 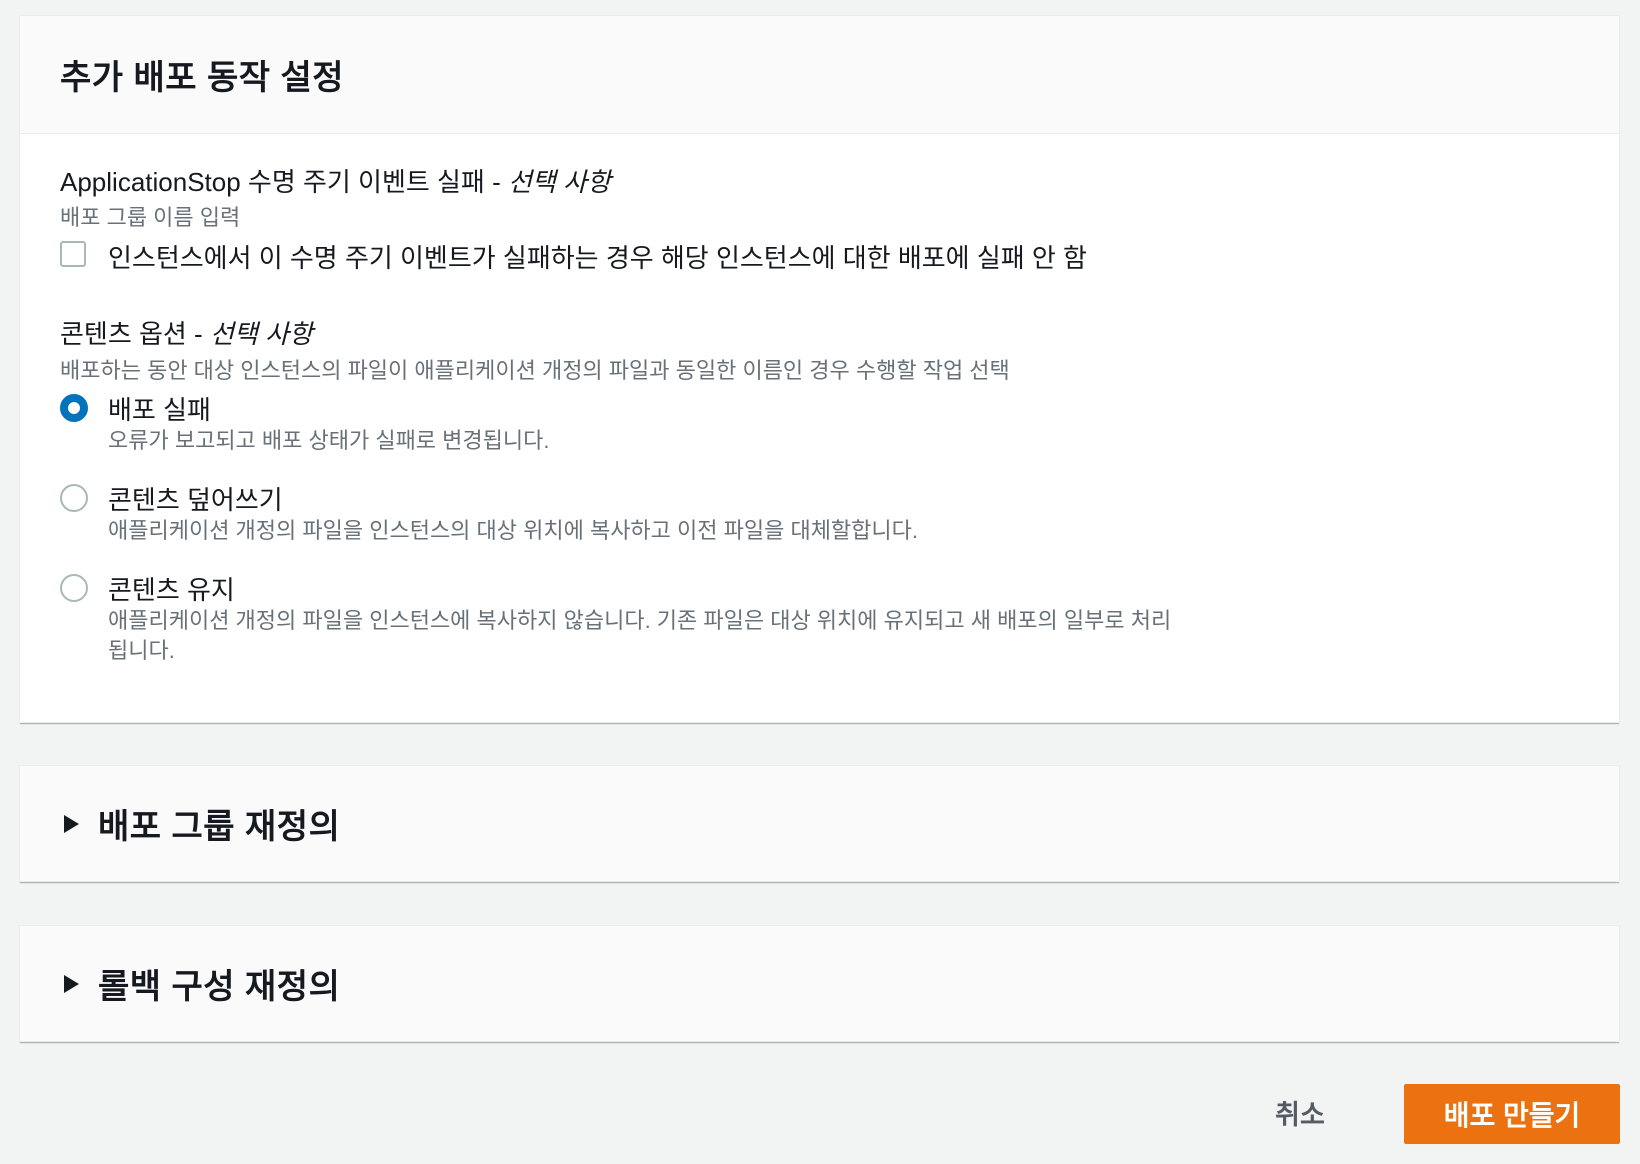 I want to click on ignore-failure-checkbox, so click(x=73, y=254).